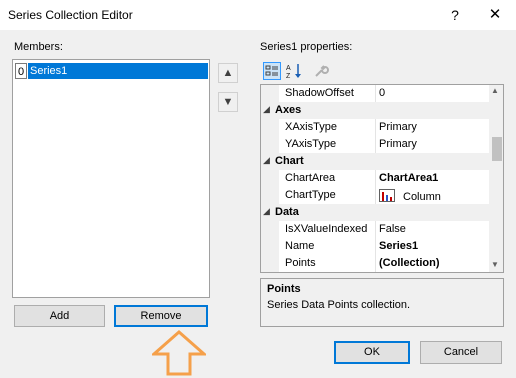  I want to click on property-value: False, so click(392, 229).